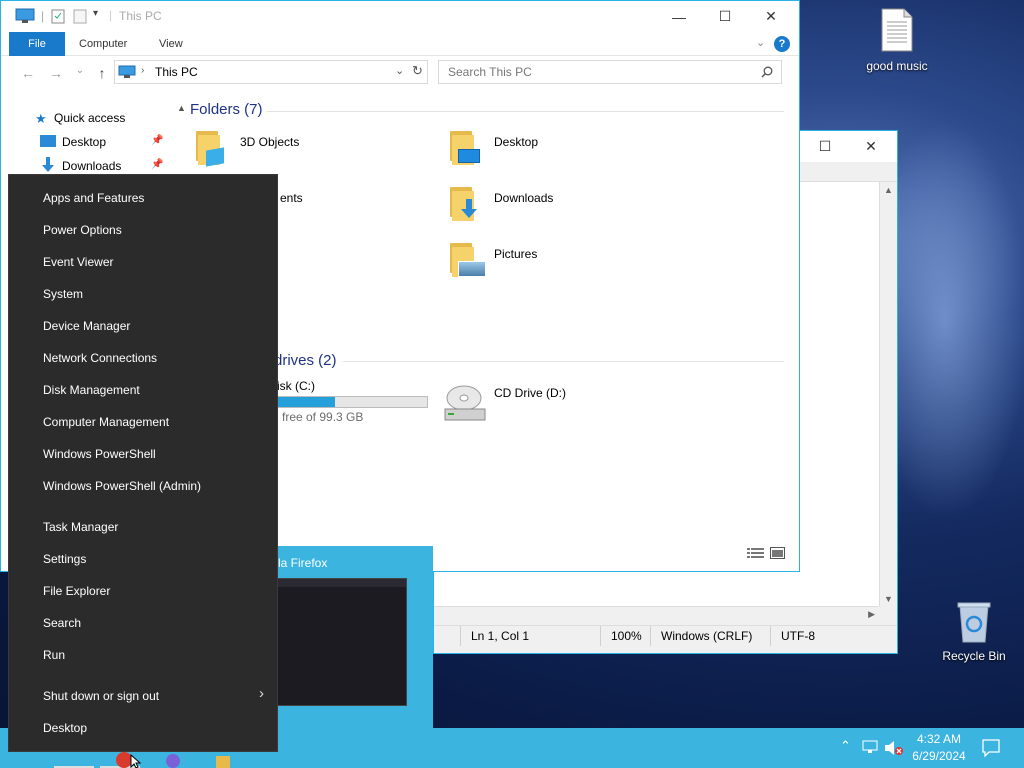 The height and width of the screenshot is (768, 1024). Describe the element at coordinates (86, 326) in the screenshot. I see `menu-item-device-manager: Device Manager` at that location.